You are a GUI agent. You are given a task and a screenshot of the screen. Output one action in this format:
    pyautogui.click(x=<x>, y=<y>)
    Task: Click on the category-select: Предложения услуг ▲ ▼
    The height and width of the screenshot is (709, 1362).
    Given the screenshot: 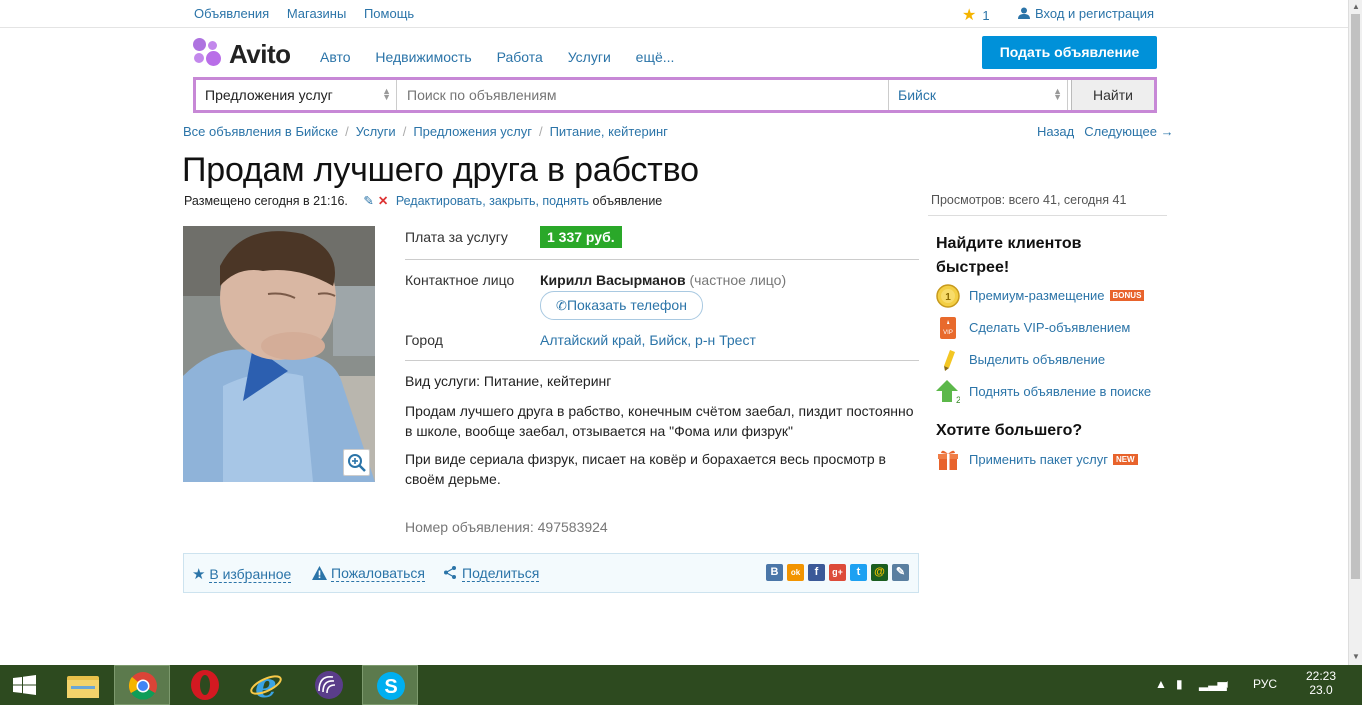 What is the action you would take?
    pyautogui.click(x=296, y=95)
    